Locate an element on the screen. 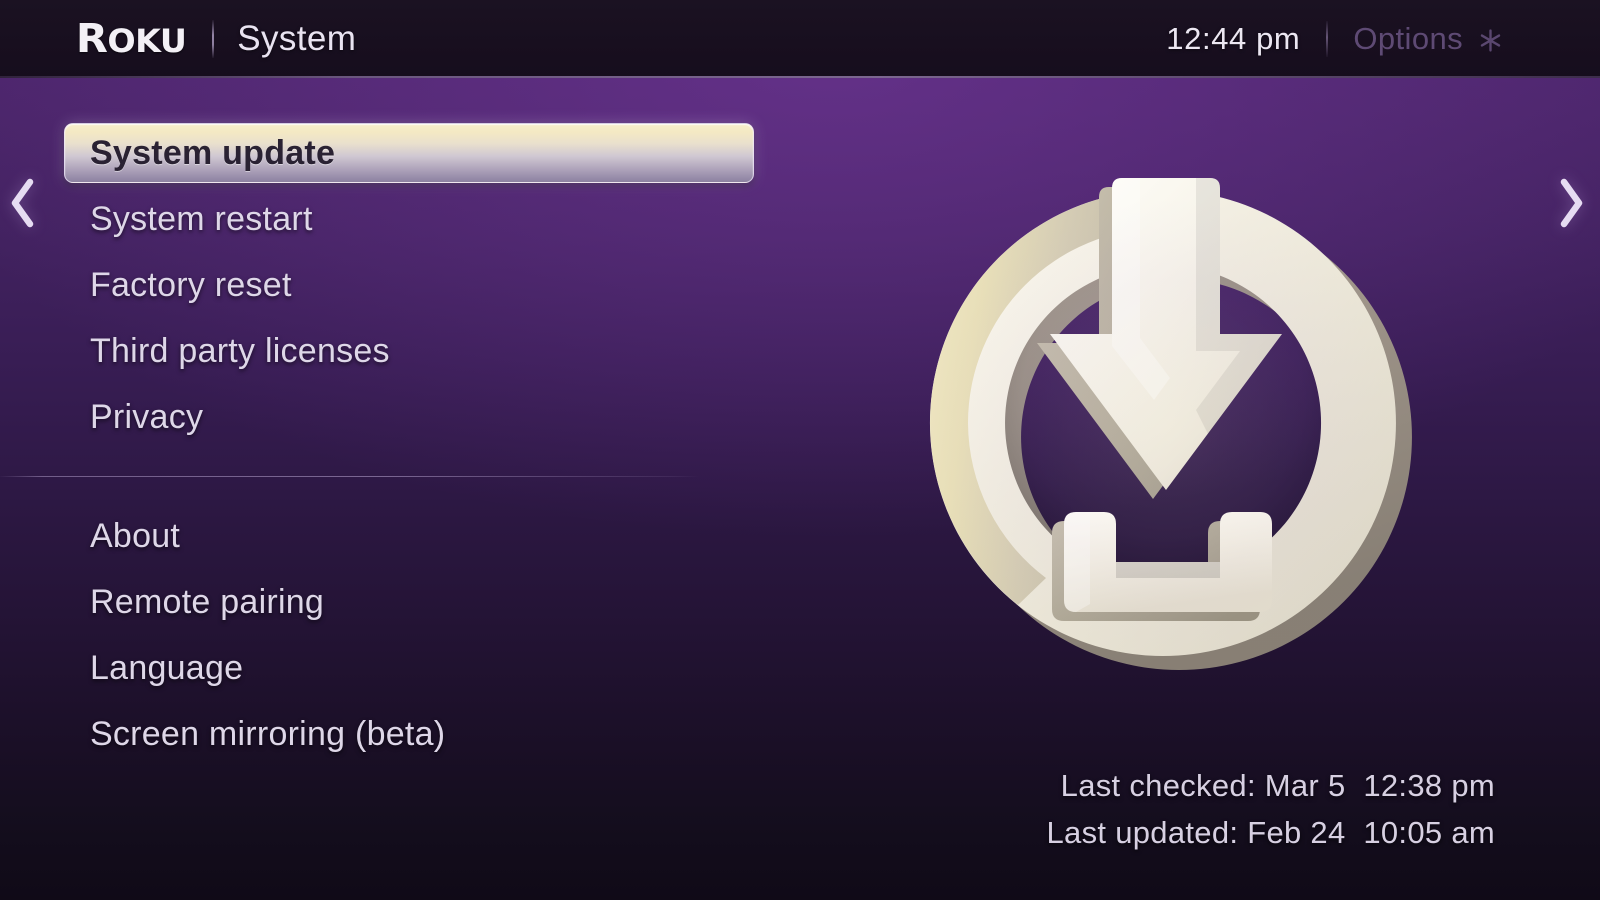 The width and height of the screenshot is (1600, 900). chevron-right-icon is located at coordinates (1571, 205).